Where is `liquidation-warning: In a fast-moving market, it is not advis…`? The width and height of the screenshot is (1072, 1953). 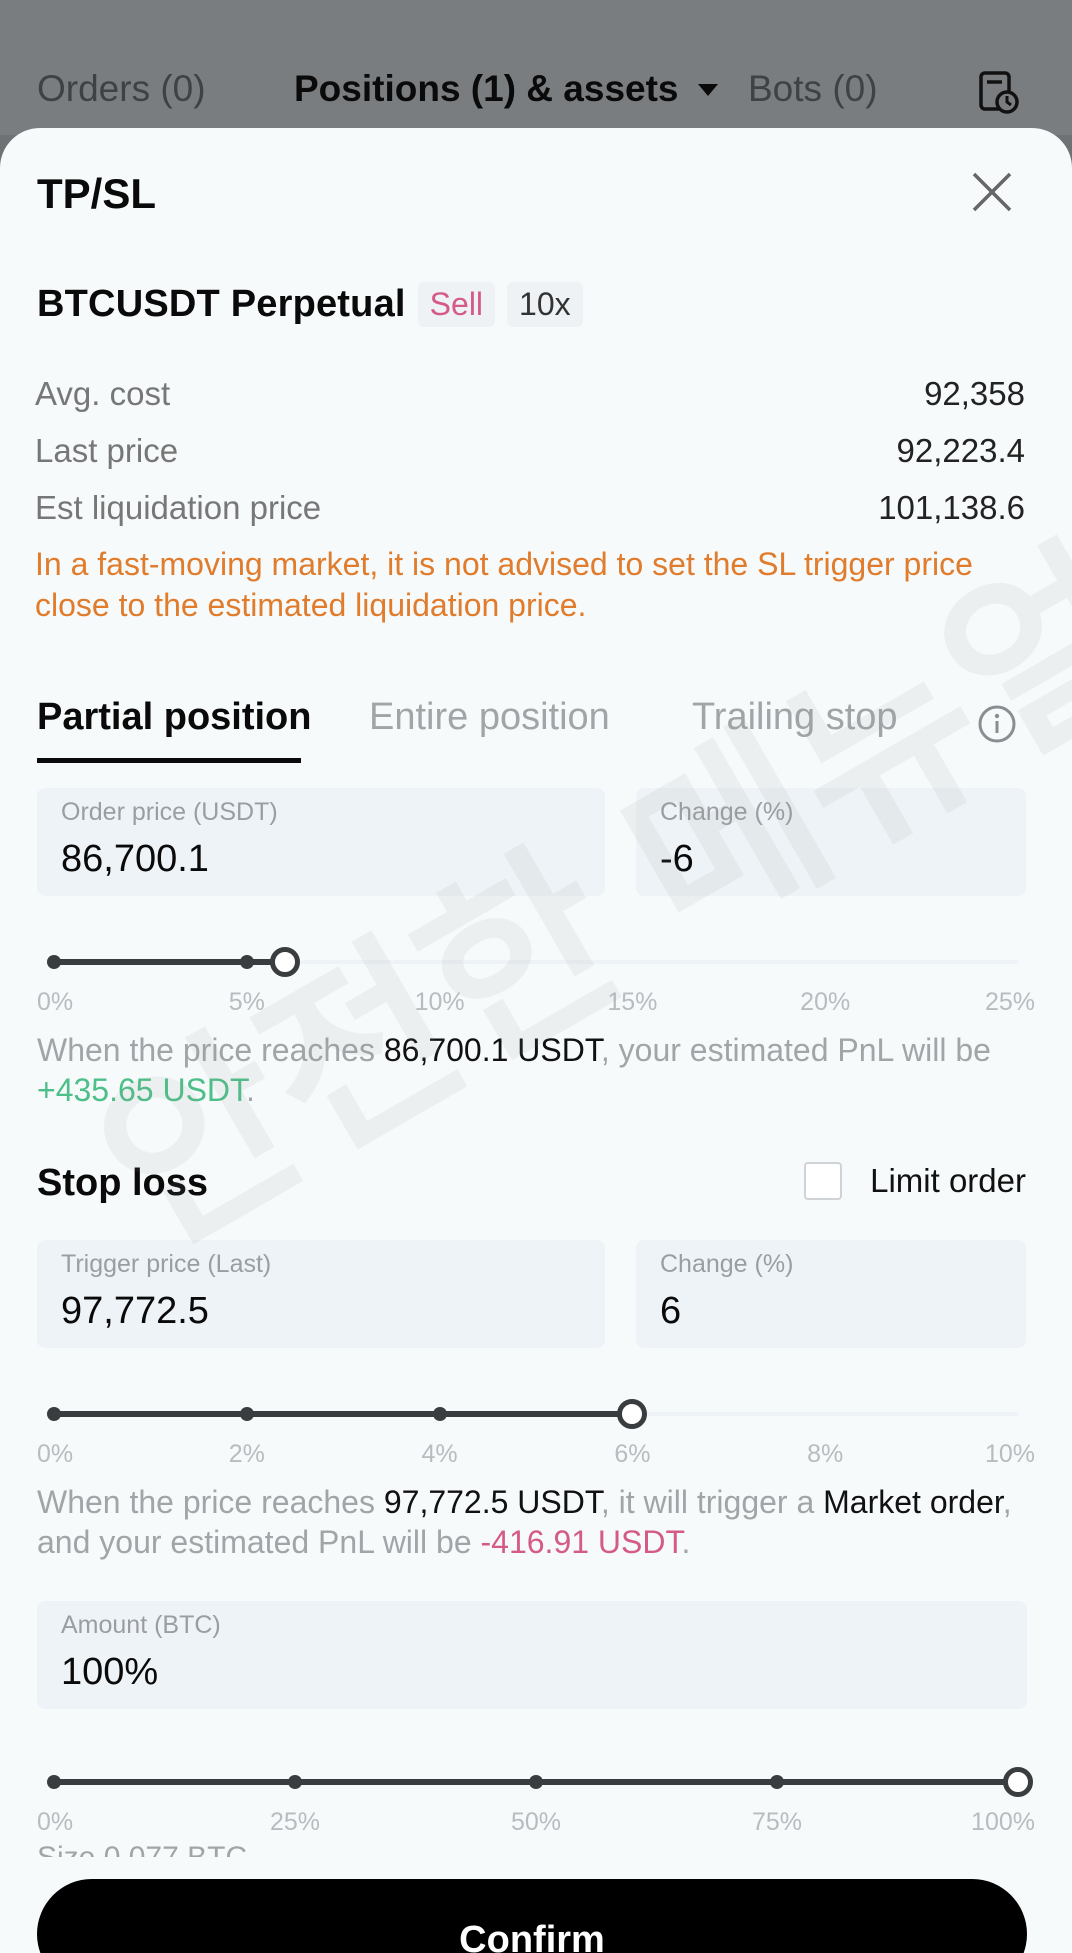 liquidation-warning: In a fast-moving market, it is not advis… is located at coordinates (504, 584).